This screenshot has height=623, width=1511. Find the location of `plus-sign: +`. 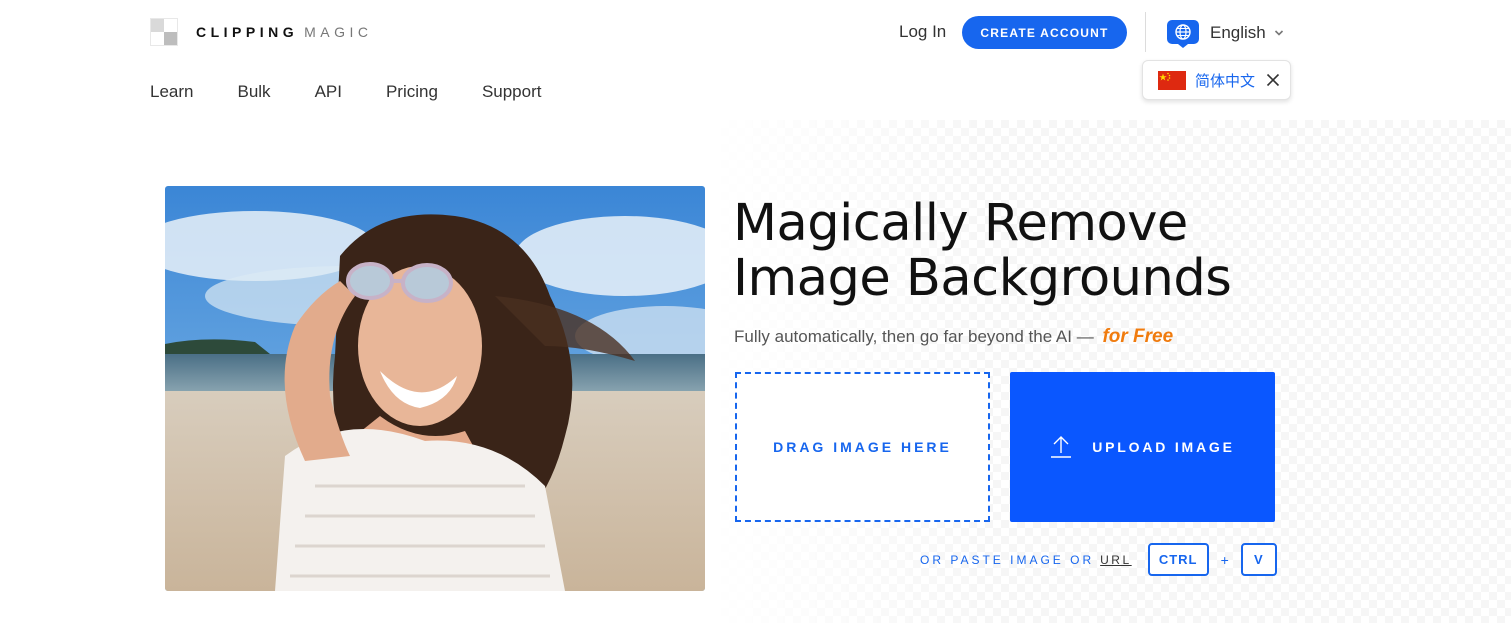

plus-sign: + is located at coordinates (1224, 559).